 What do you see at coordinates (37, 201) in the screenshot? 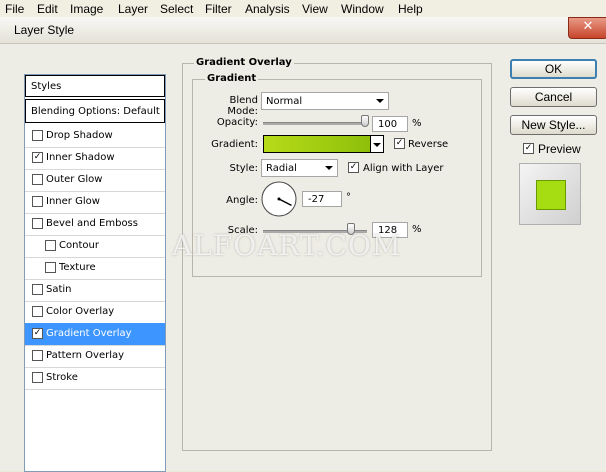
I see `style-checkbox-inner-glow` at bounding box center [37, 201].